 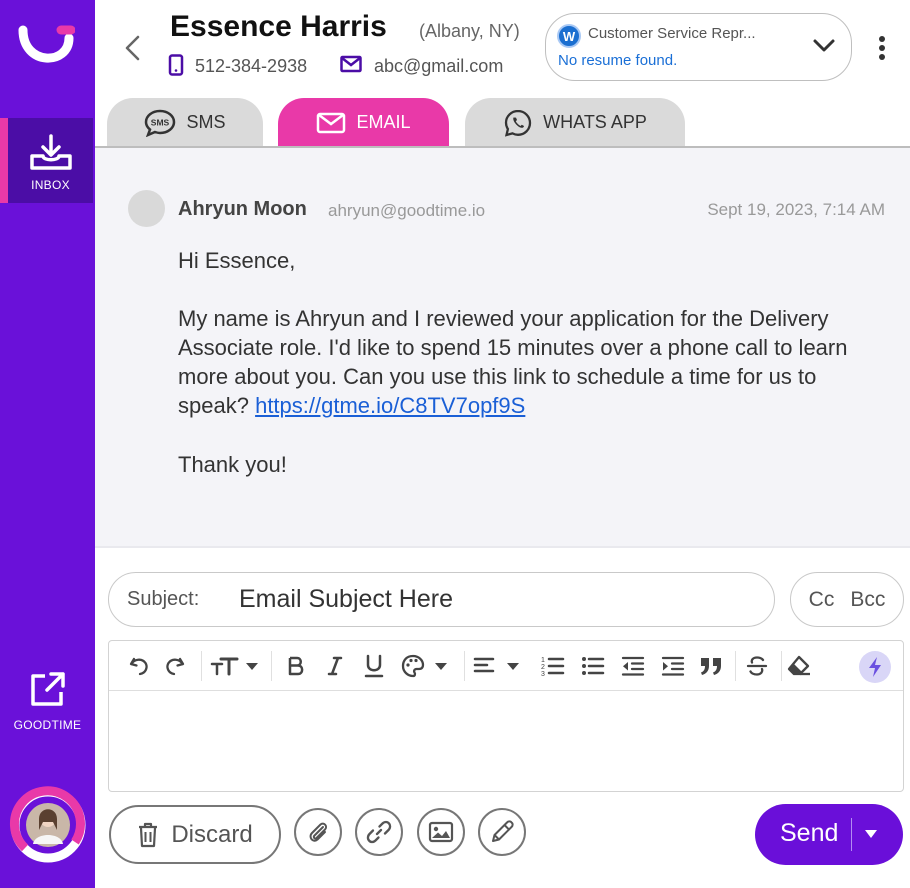 I want to click on send-divider, so click(x=851, y=834).